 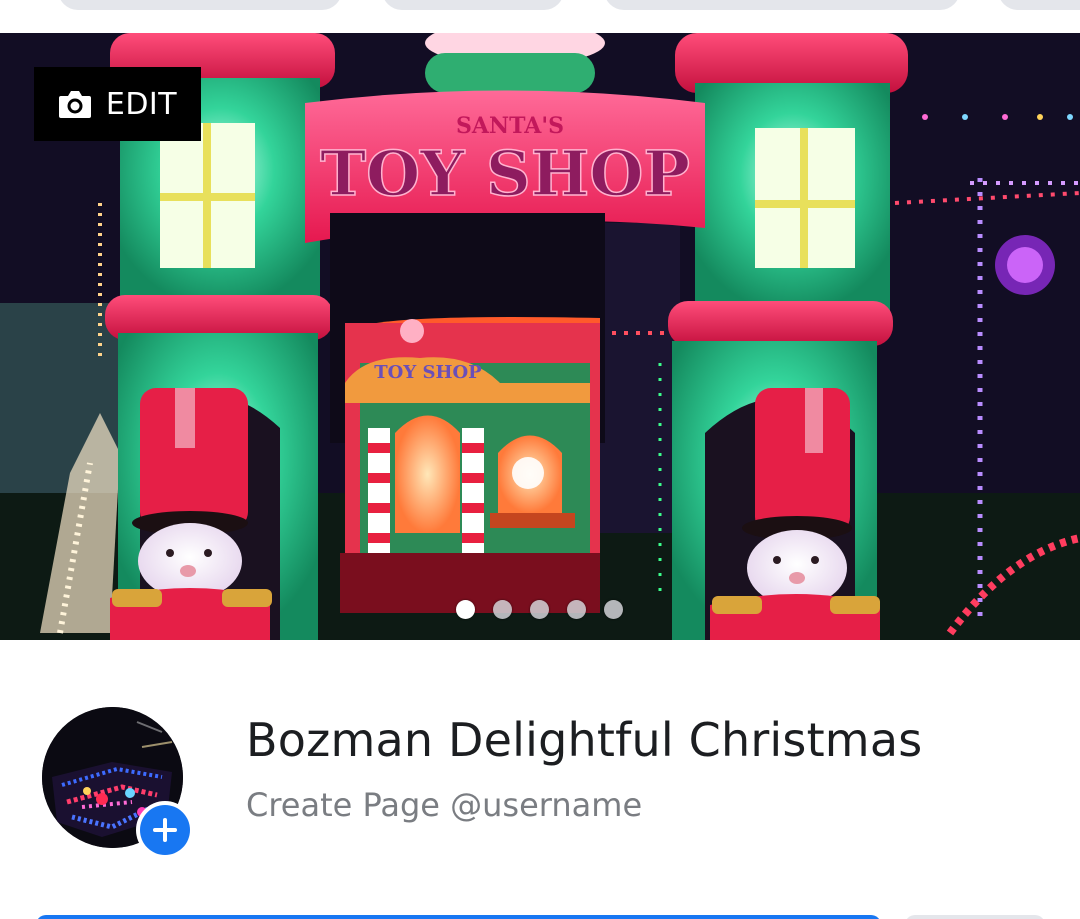 I want to click on edit-cover-button: EDIT, so click(x=117, y=104).